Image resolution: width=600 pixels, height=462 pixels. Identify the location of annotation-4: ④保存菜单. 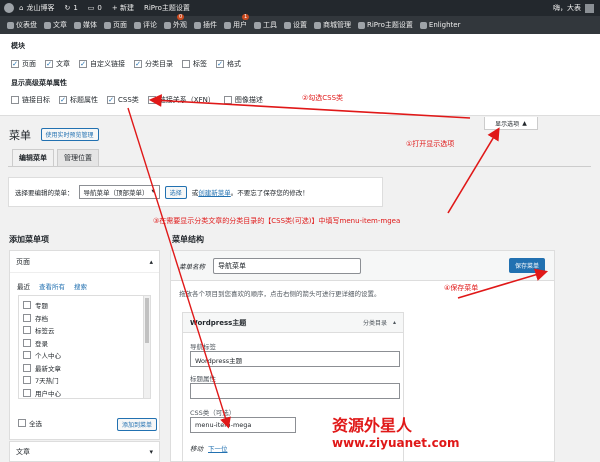
(461, 288).